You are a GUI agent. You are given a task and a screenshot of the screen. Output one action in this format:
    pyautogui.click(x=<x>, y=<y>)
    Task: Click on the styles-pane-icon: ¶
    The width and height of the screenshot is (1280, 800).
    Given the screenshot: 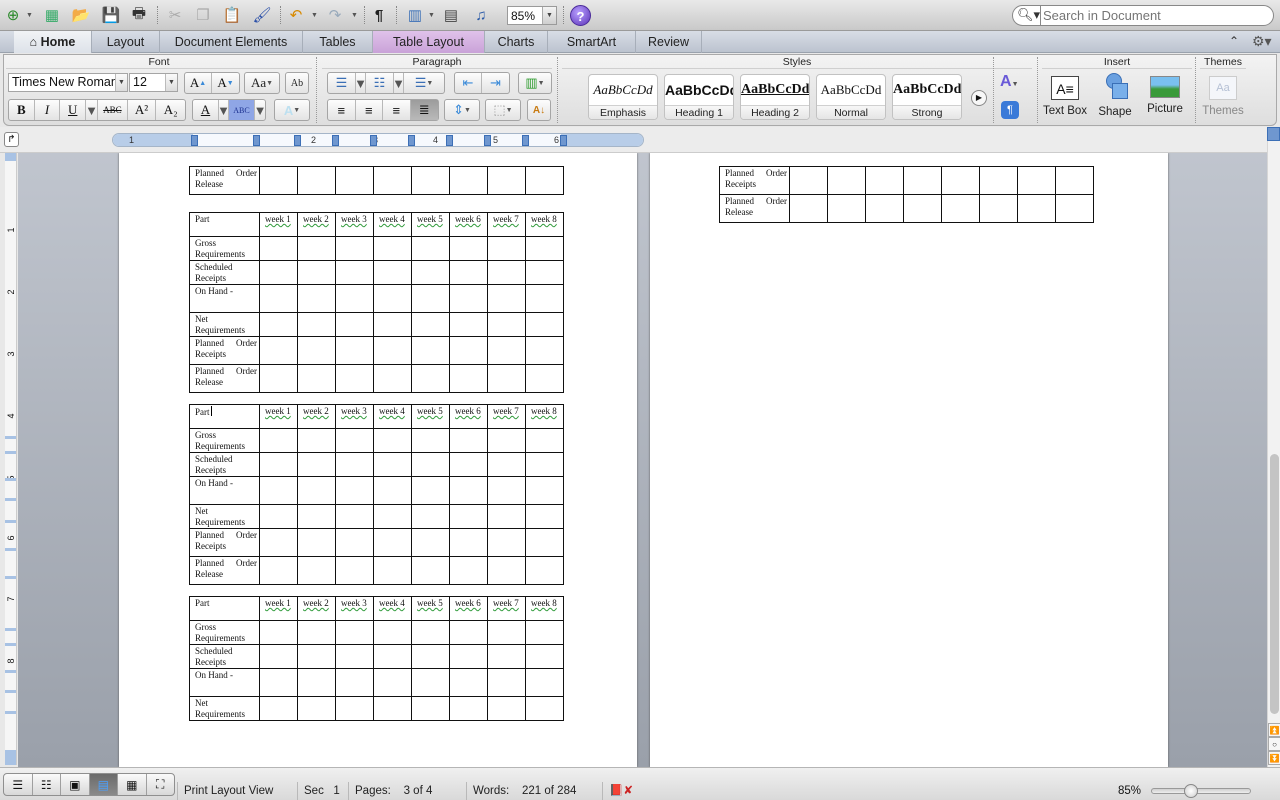 What is the action you would take?
    pyautogui.click(x=1010, y=110)
    